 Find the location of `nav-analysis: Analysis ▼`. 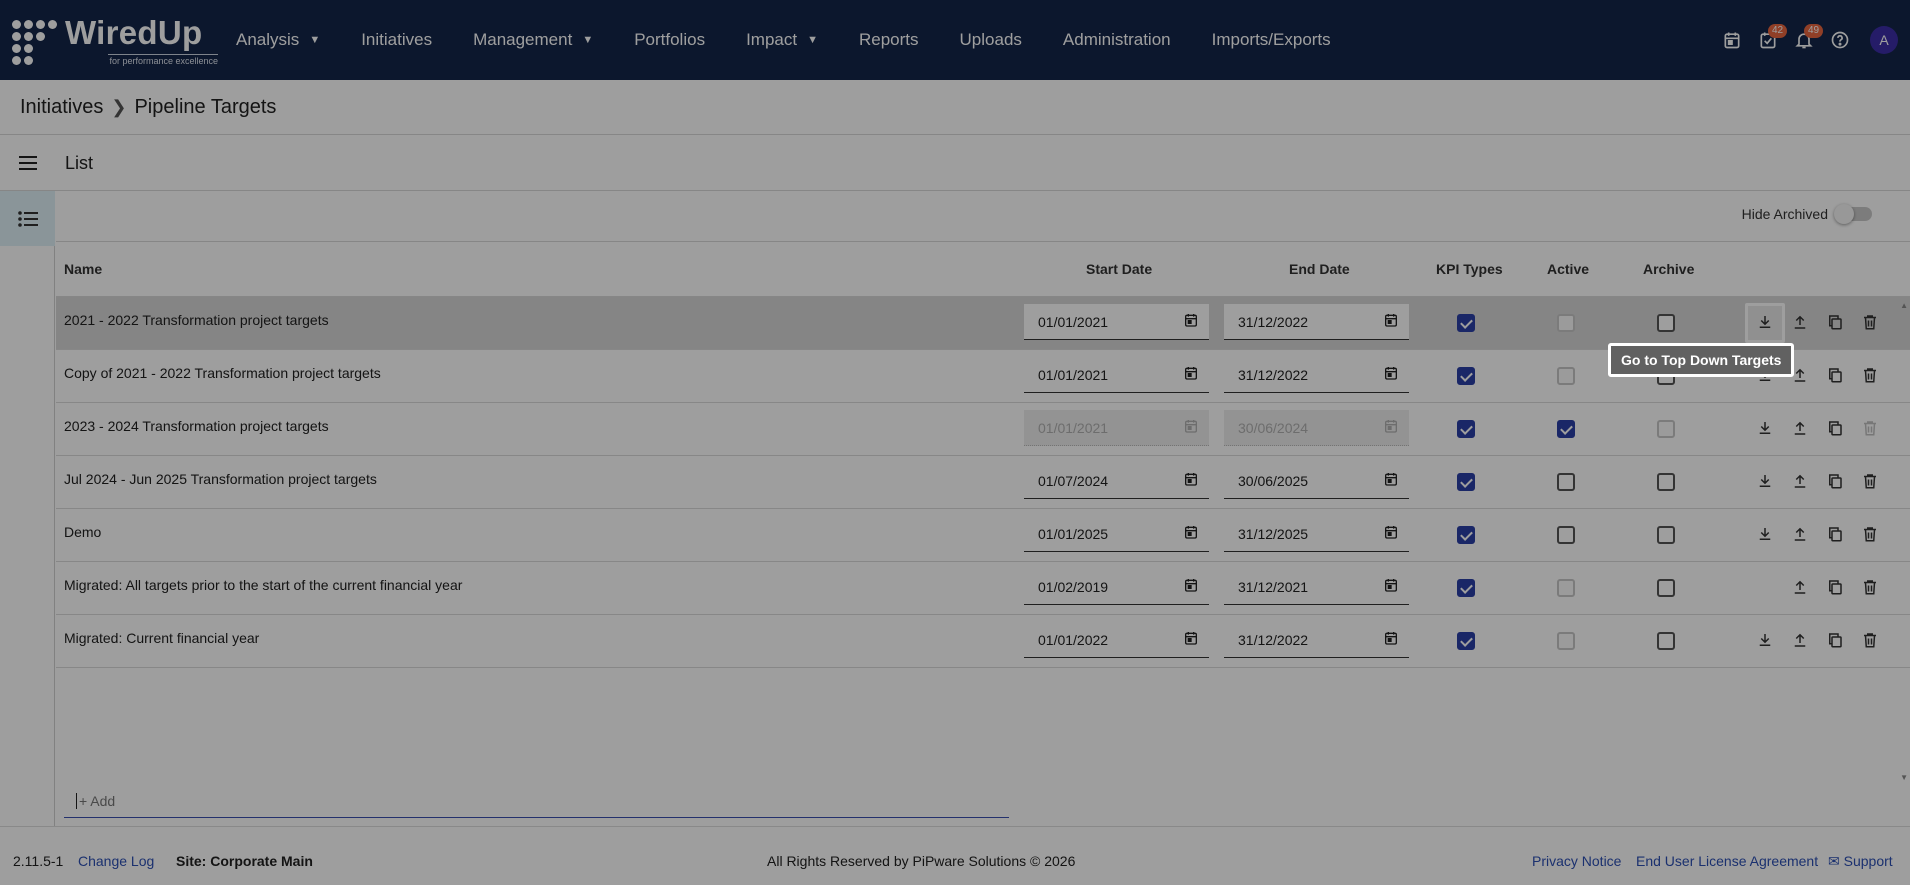

nav-analysis: Analysis ▼ is located at coordinates (278, 40).